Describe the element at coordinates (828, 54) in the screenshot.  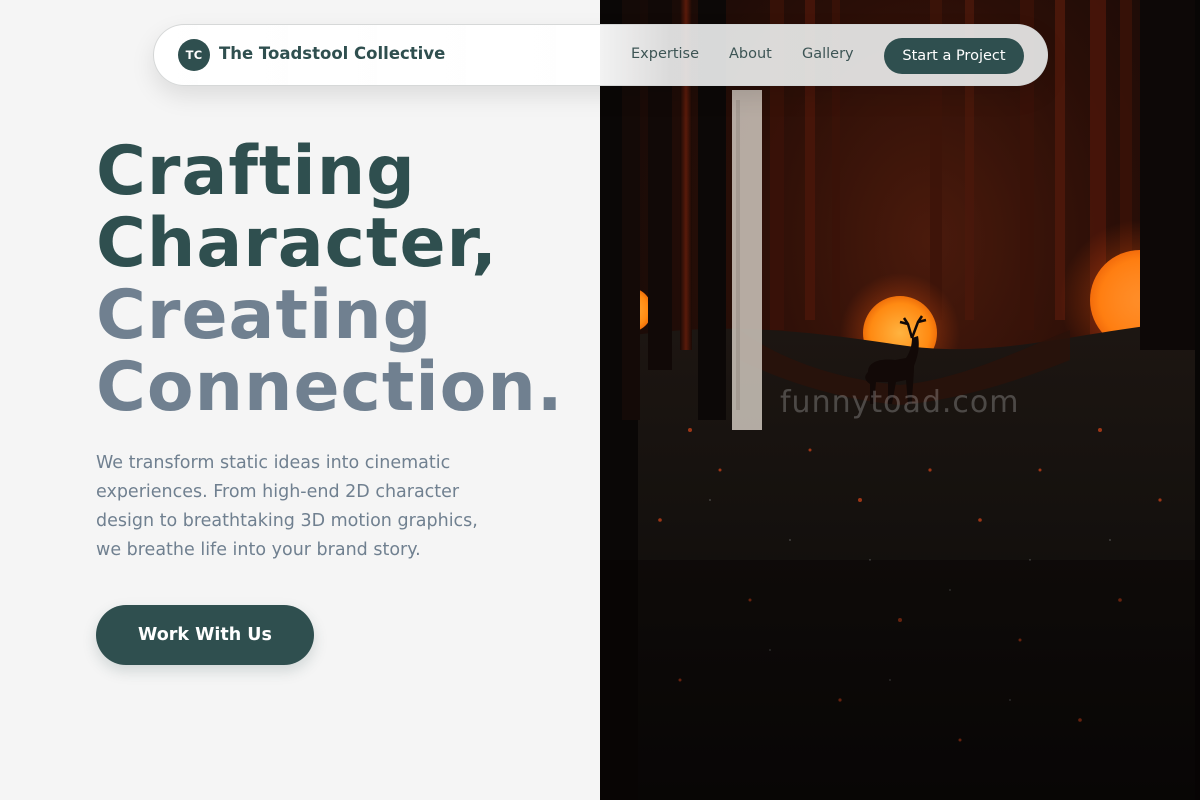
I see `nav-link-gallery: Gallery` at that location.